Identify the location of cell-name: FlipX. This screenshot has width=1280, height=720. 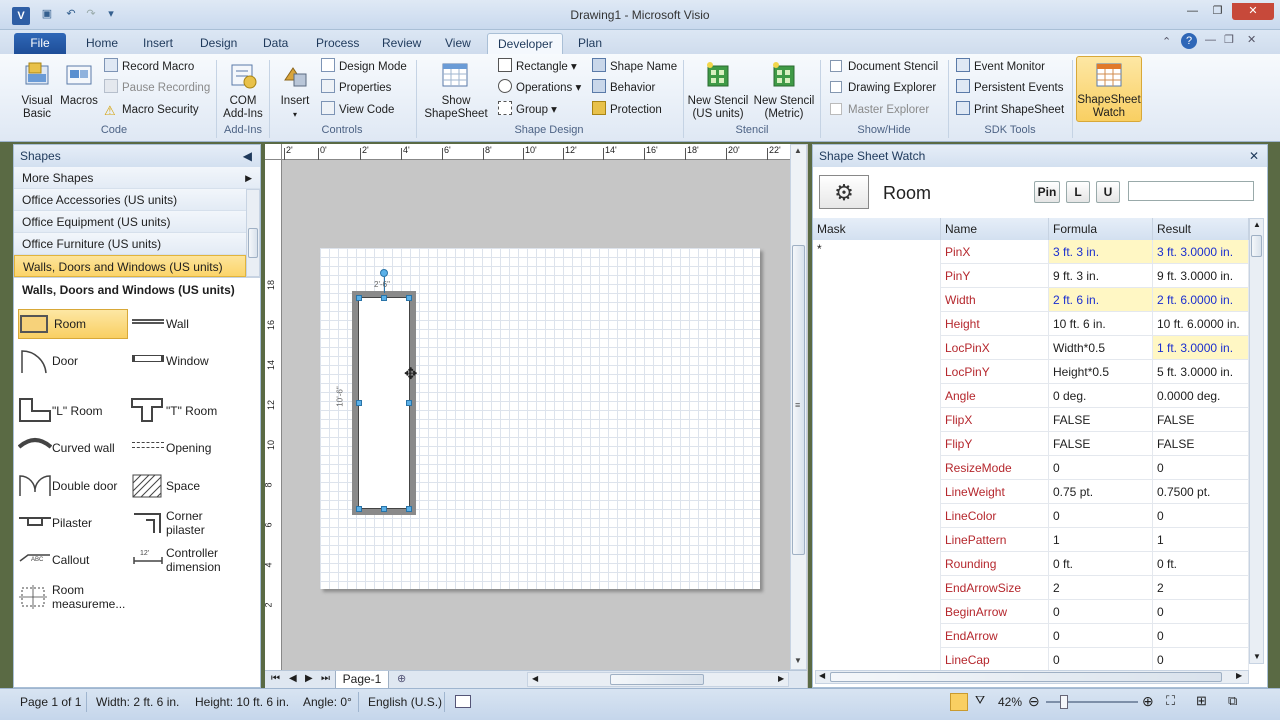
(995, 420).